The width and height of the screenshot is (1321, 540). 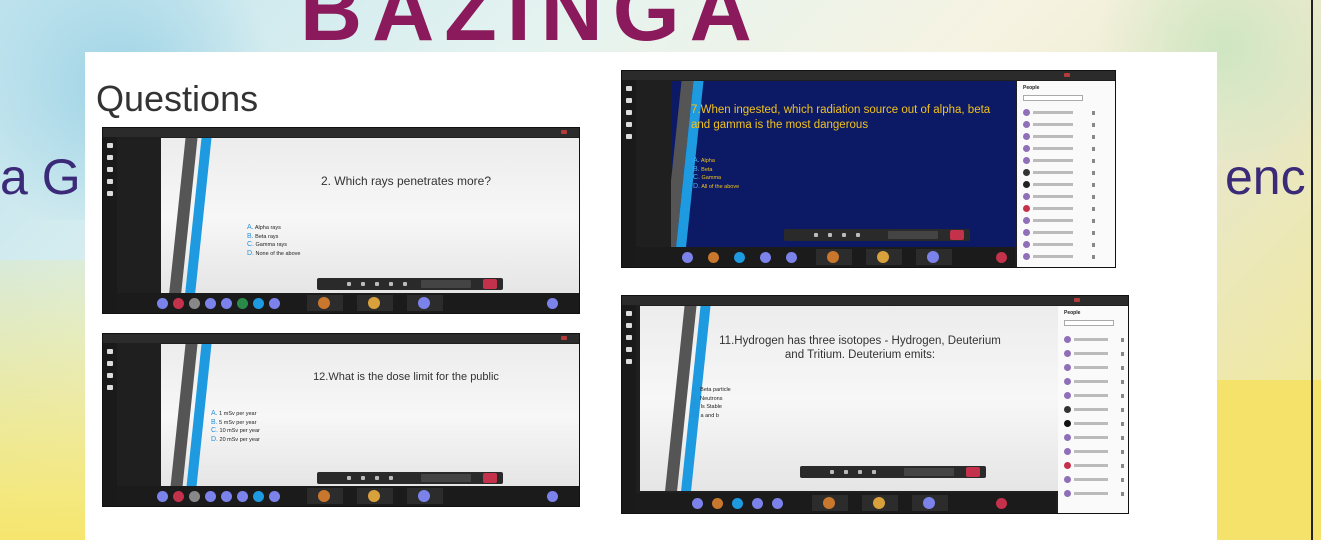 What do you see at coordinates (957, 235) in the screenshot?
I see `phone-hangup-icon` at bounding box center [957, 235].